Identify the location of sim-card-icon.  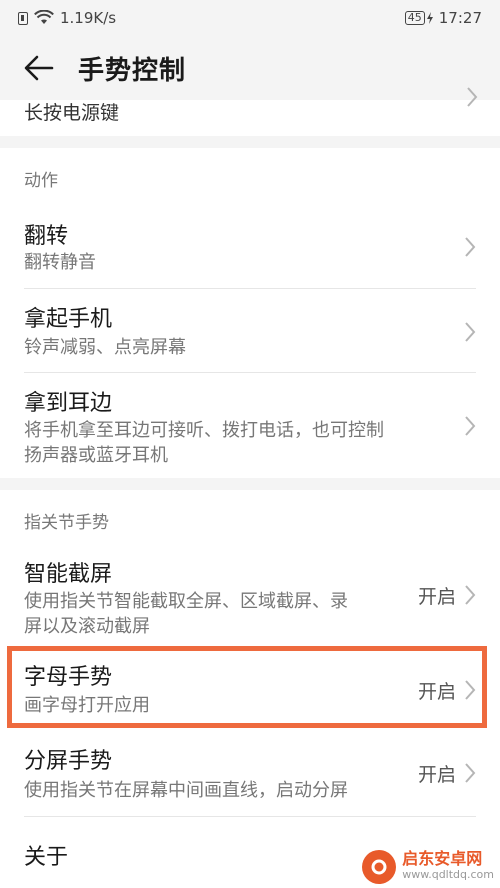
(23, 18).